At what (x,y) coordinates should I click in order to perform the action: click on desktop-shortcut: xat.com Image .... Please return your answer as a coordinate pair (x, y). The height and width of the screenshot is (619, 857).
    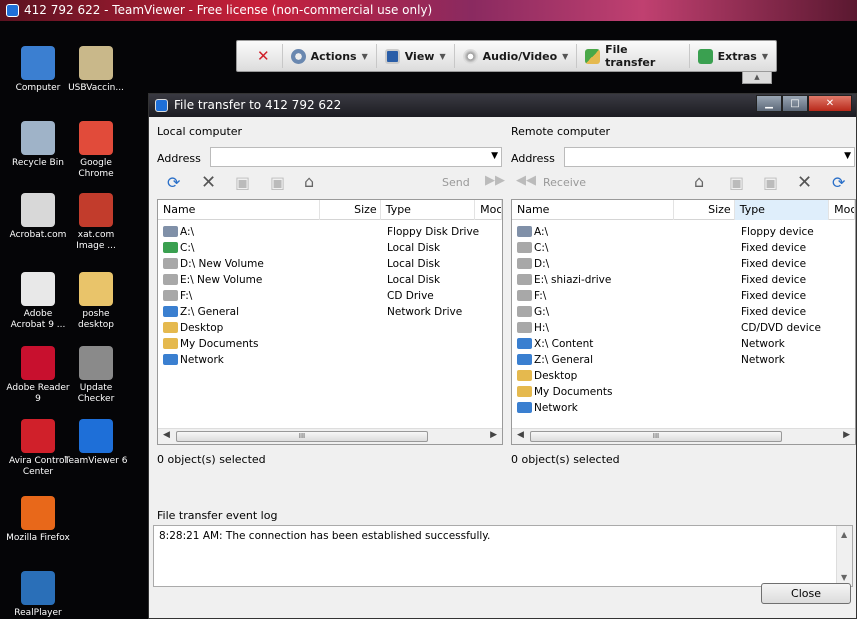
    Looking at the image, I should click on (96, 222).